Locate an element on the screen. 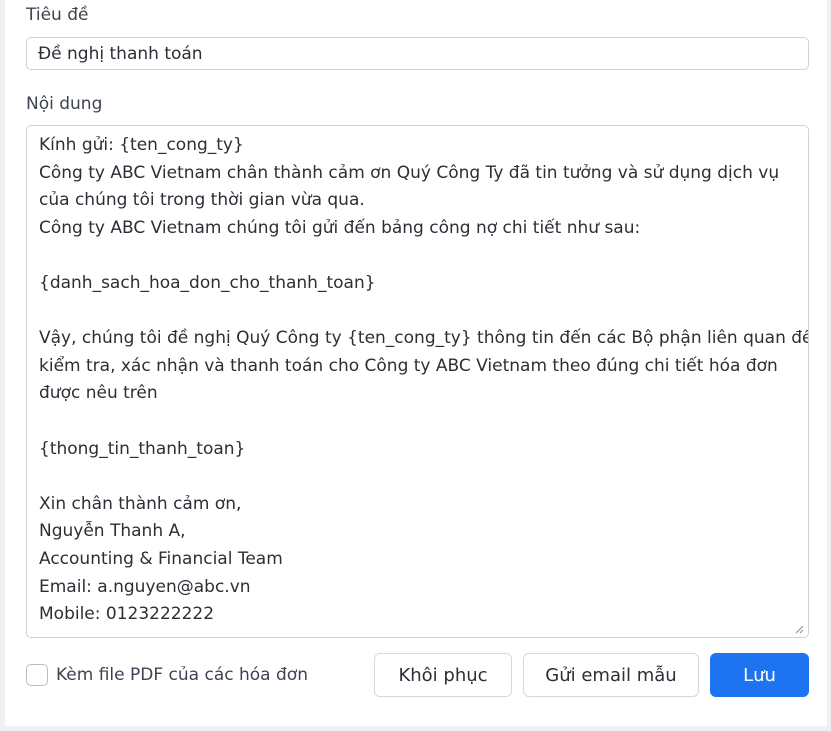 This screenshot has width=831, height=731. send-sample-email-button: Gửi email mẫu is located at coordinates (611, 675).